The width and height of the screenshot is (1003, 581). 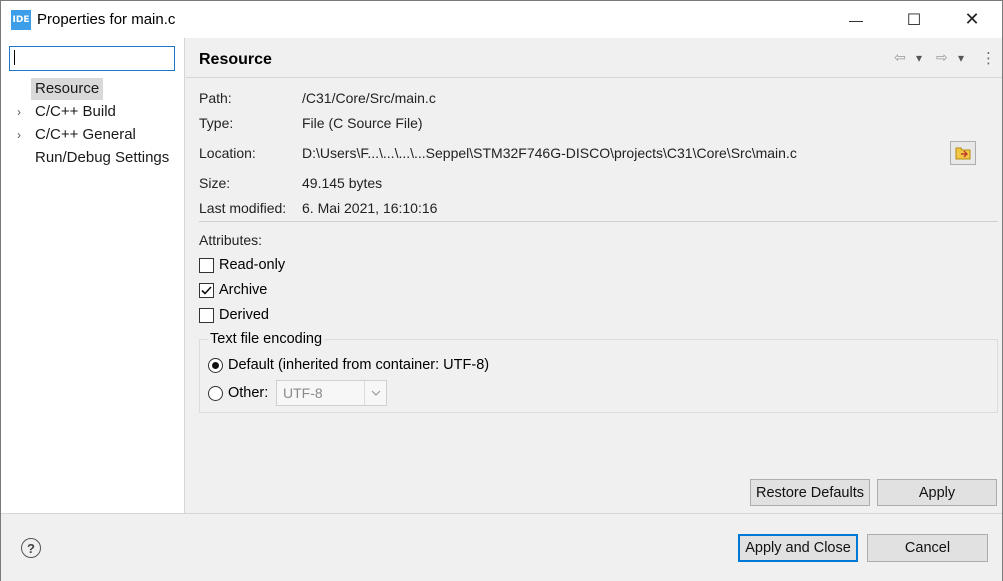 What do you see at coordinates (266, 339) in the screenshot?
I see `encoding-group-legend: Text file encoding` at bounding box center [266, 339].